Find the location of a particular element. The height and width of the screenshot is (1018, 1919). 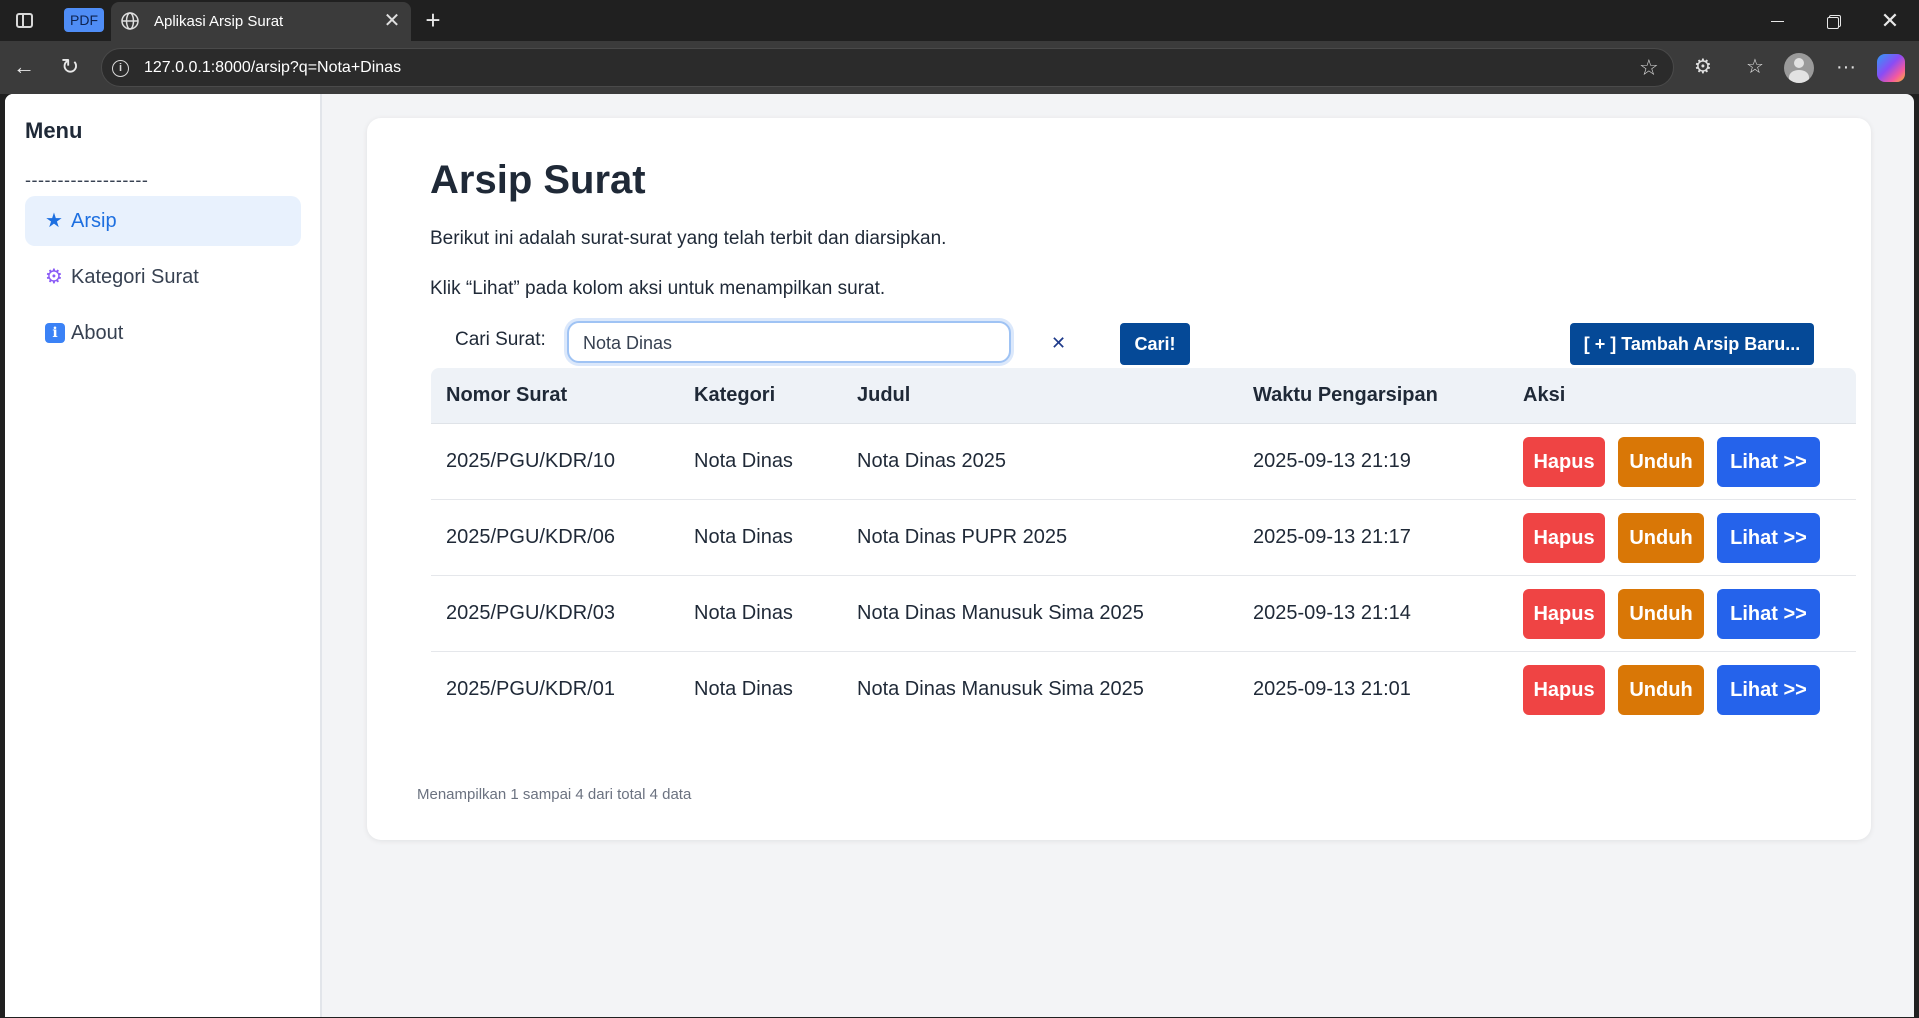

active-tab: Aplikasi Arsip Surat ✕ is located at coordinates (261, 21).